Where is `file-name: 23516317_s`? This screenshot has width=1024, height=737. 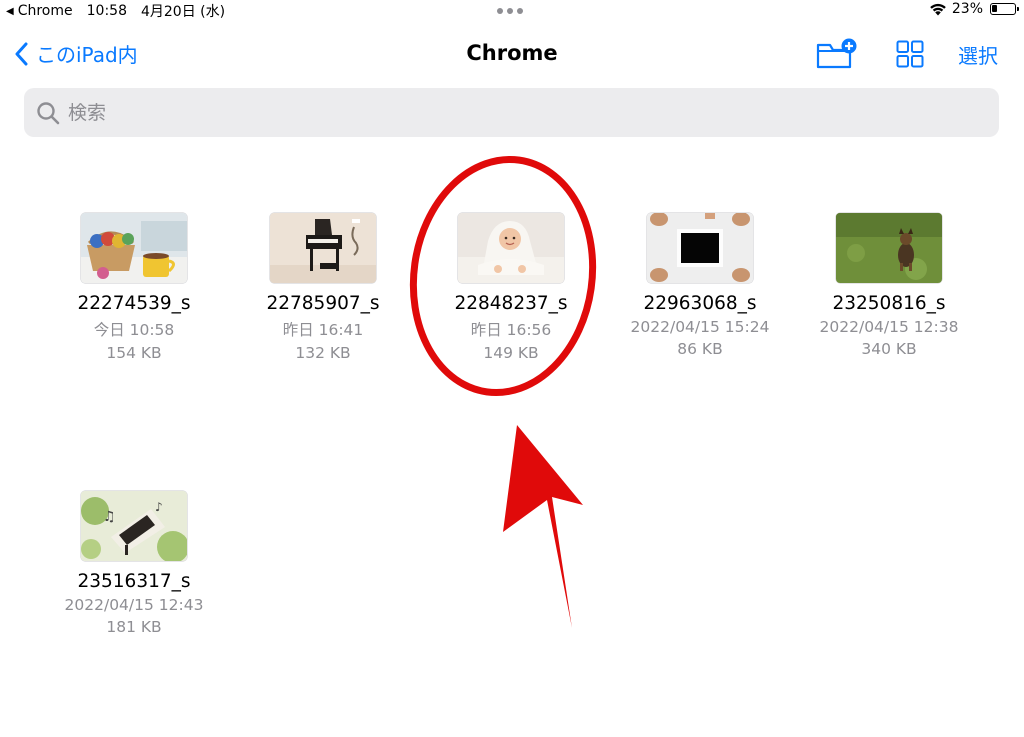 file-name: 23516317_s is located at coordinates (134, 581).